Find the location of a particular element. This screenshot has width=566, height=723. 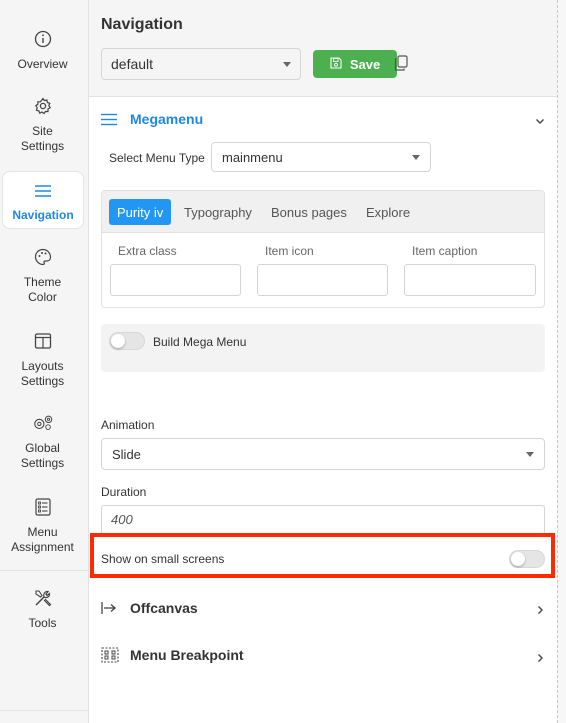

tab-typography: Typography is located at coordinates (218, 212).